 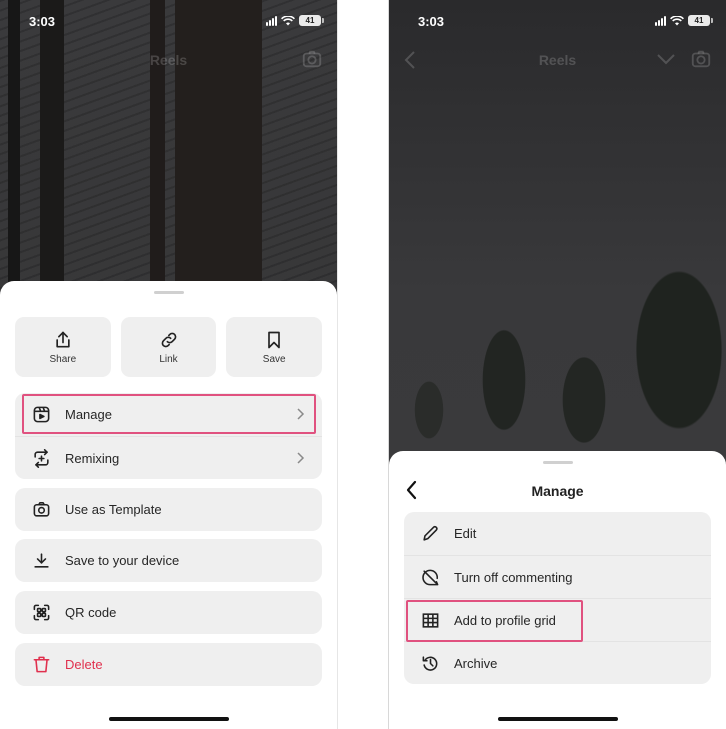 What do you see at coordinates (430, 663) in the screenshot?
I see `archive-icon` at bounding box center [430, 663].